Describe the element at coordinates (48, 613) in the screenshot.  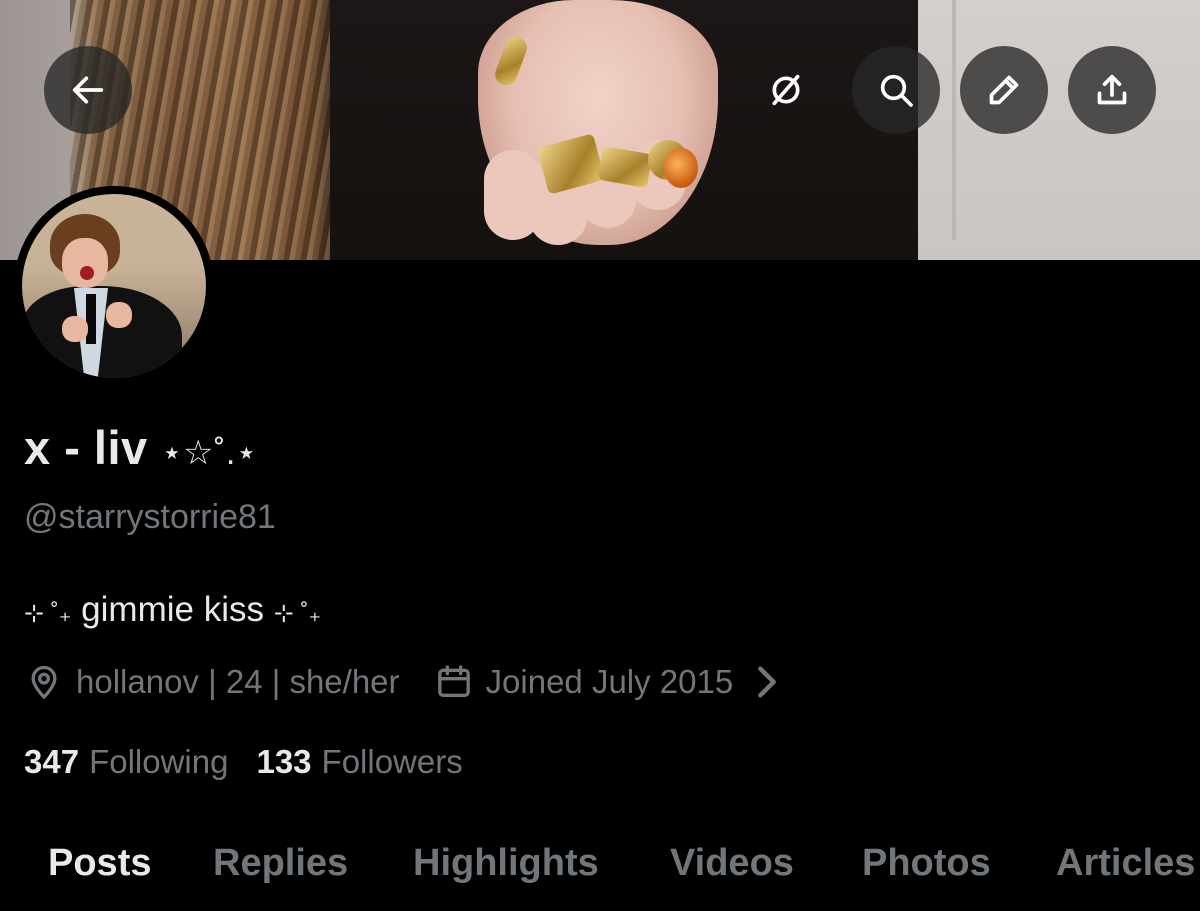
I see `bio-prefix: ⊹ ˚₊` at that location.